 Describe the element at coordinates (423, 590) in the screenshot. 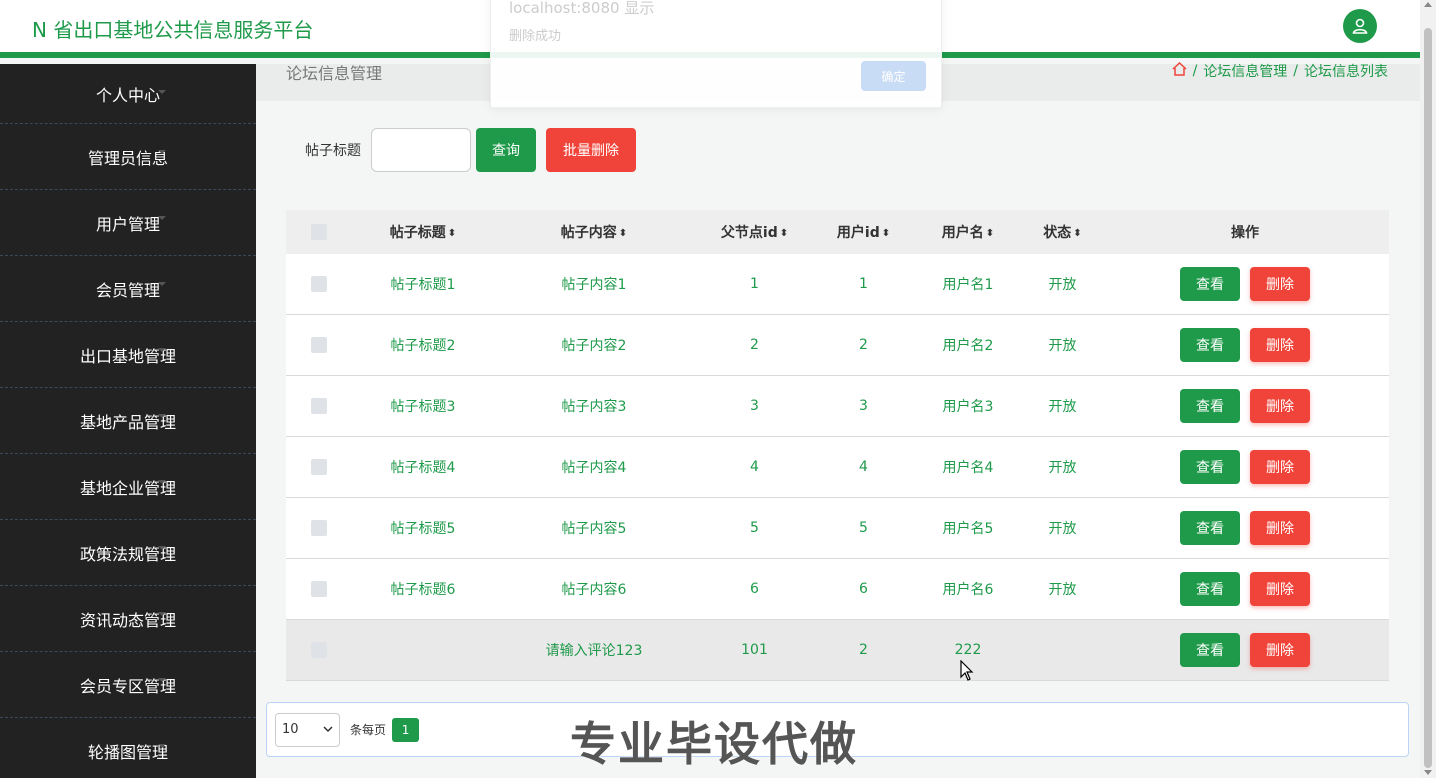

I see `cell-title: 帖子标题6` at that location.